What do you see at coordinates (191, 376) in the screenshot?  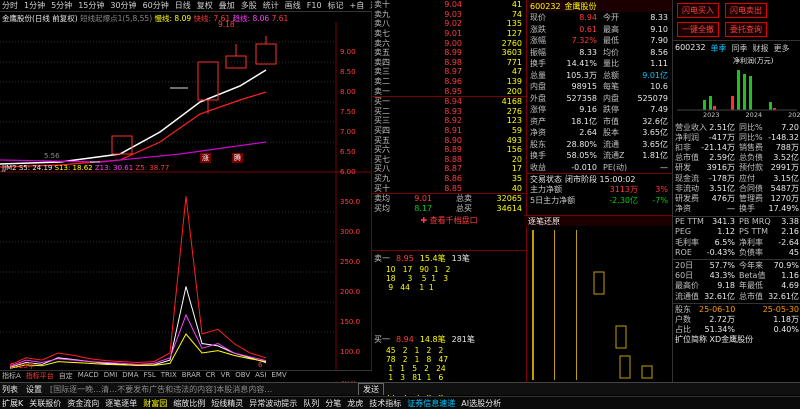 I see `indicator-tab: BRAR` at bounding box center [191, 376].